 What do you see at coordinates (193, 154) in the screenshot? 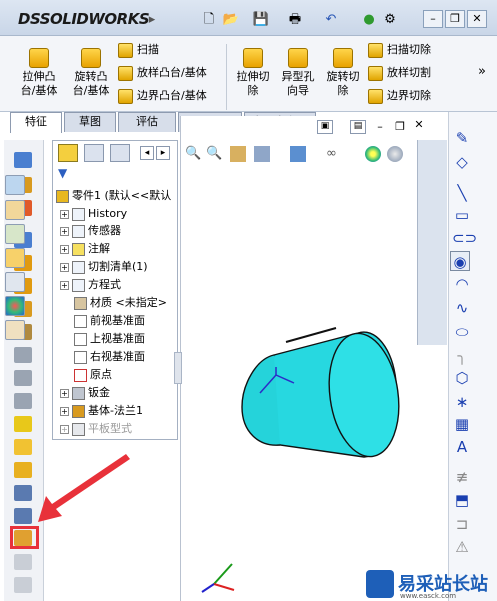
I see `zoom-fit-icon: 🔍` at bounding box center [193, 154].